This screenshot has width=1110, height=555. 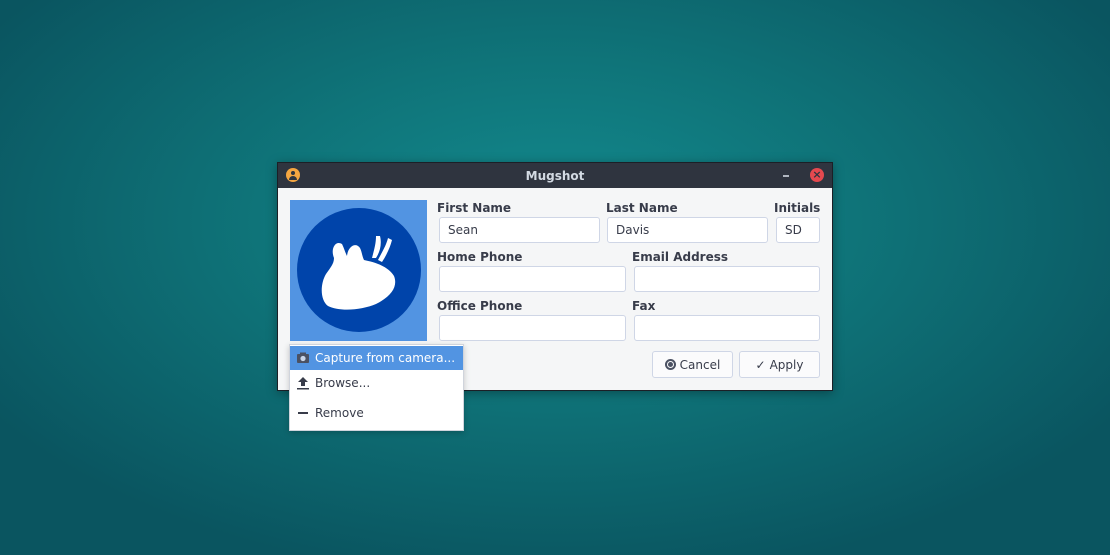 What do you see at coordinates (644, 306) in the screenshot?
I see `fax-label: Fax` at bounding box center [644, 306].